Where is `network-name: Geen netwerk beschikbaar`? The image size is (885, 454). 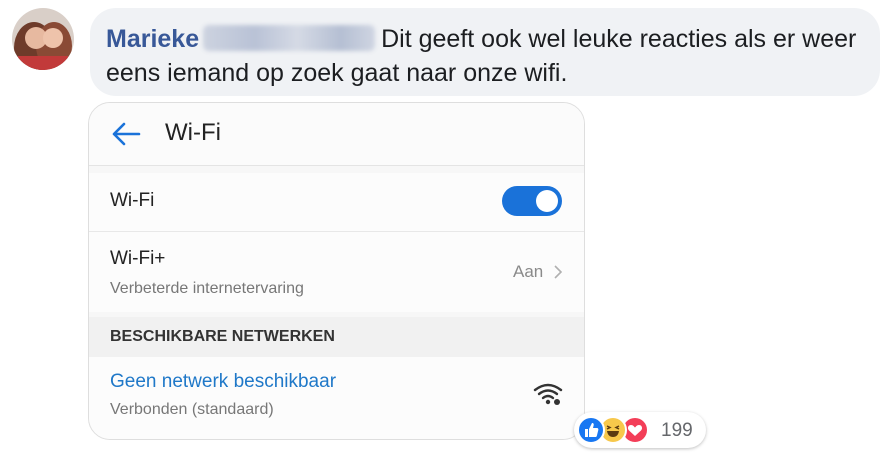
network-name: Geen netwerk beschikbaar is located at coordinates (223, 381).